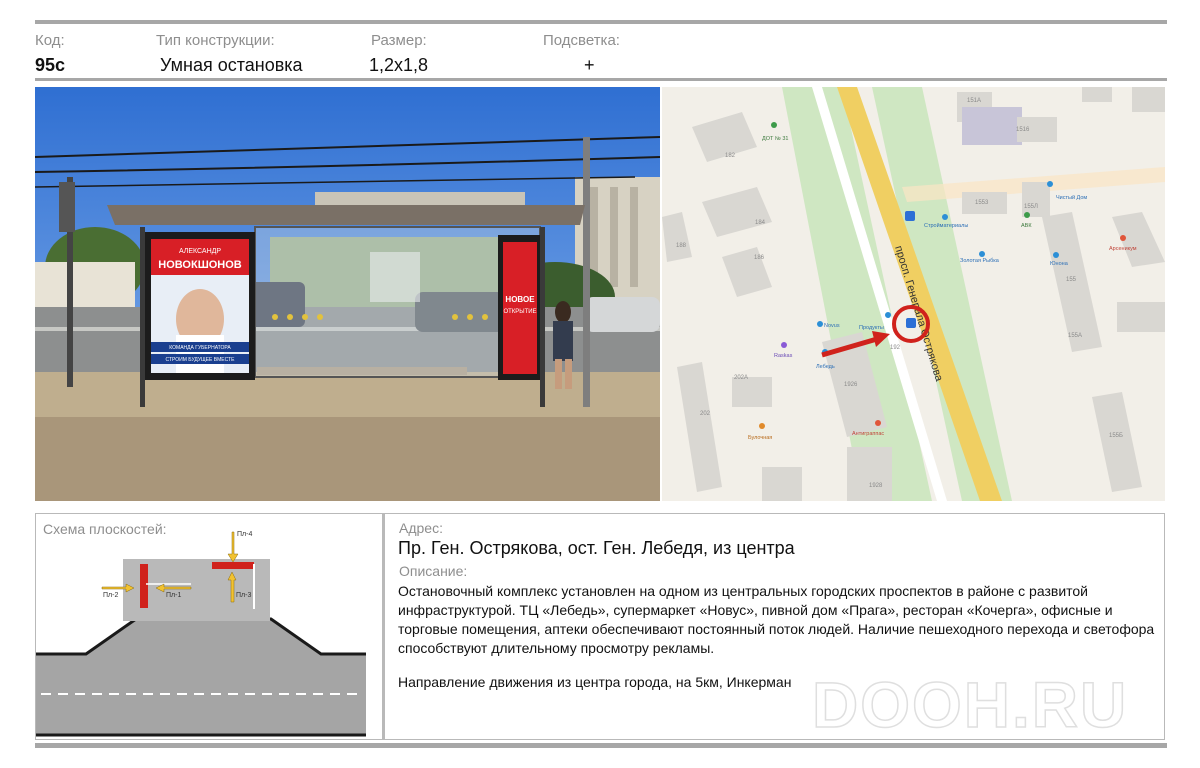 The image size is (1200, 768). I want to click on top-rule, so click(601, 22).